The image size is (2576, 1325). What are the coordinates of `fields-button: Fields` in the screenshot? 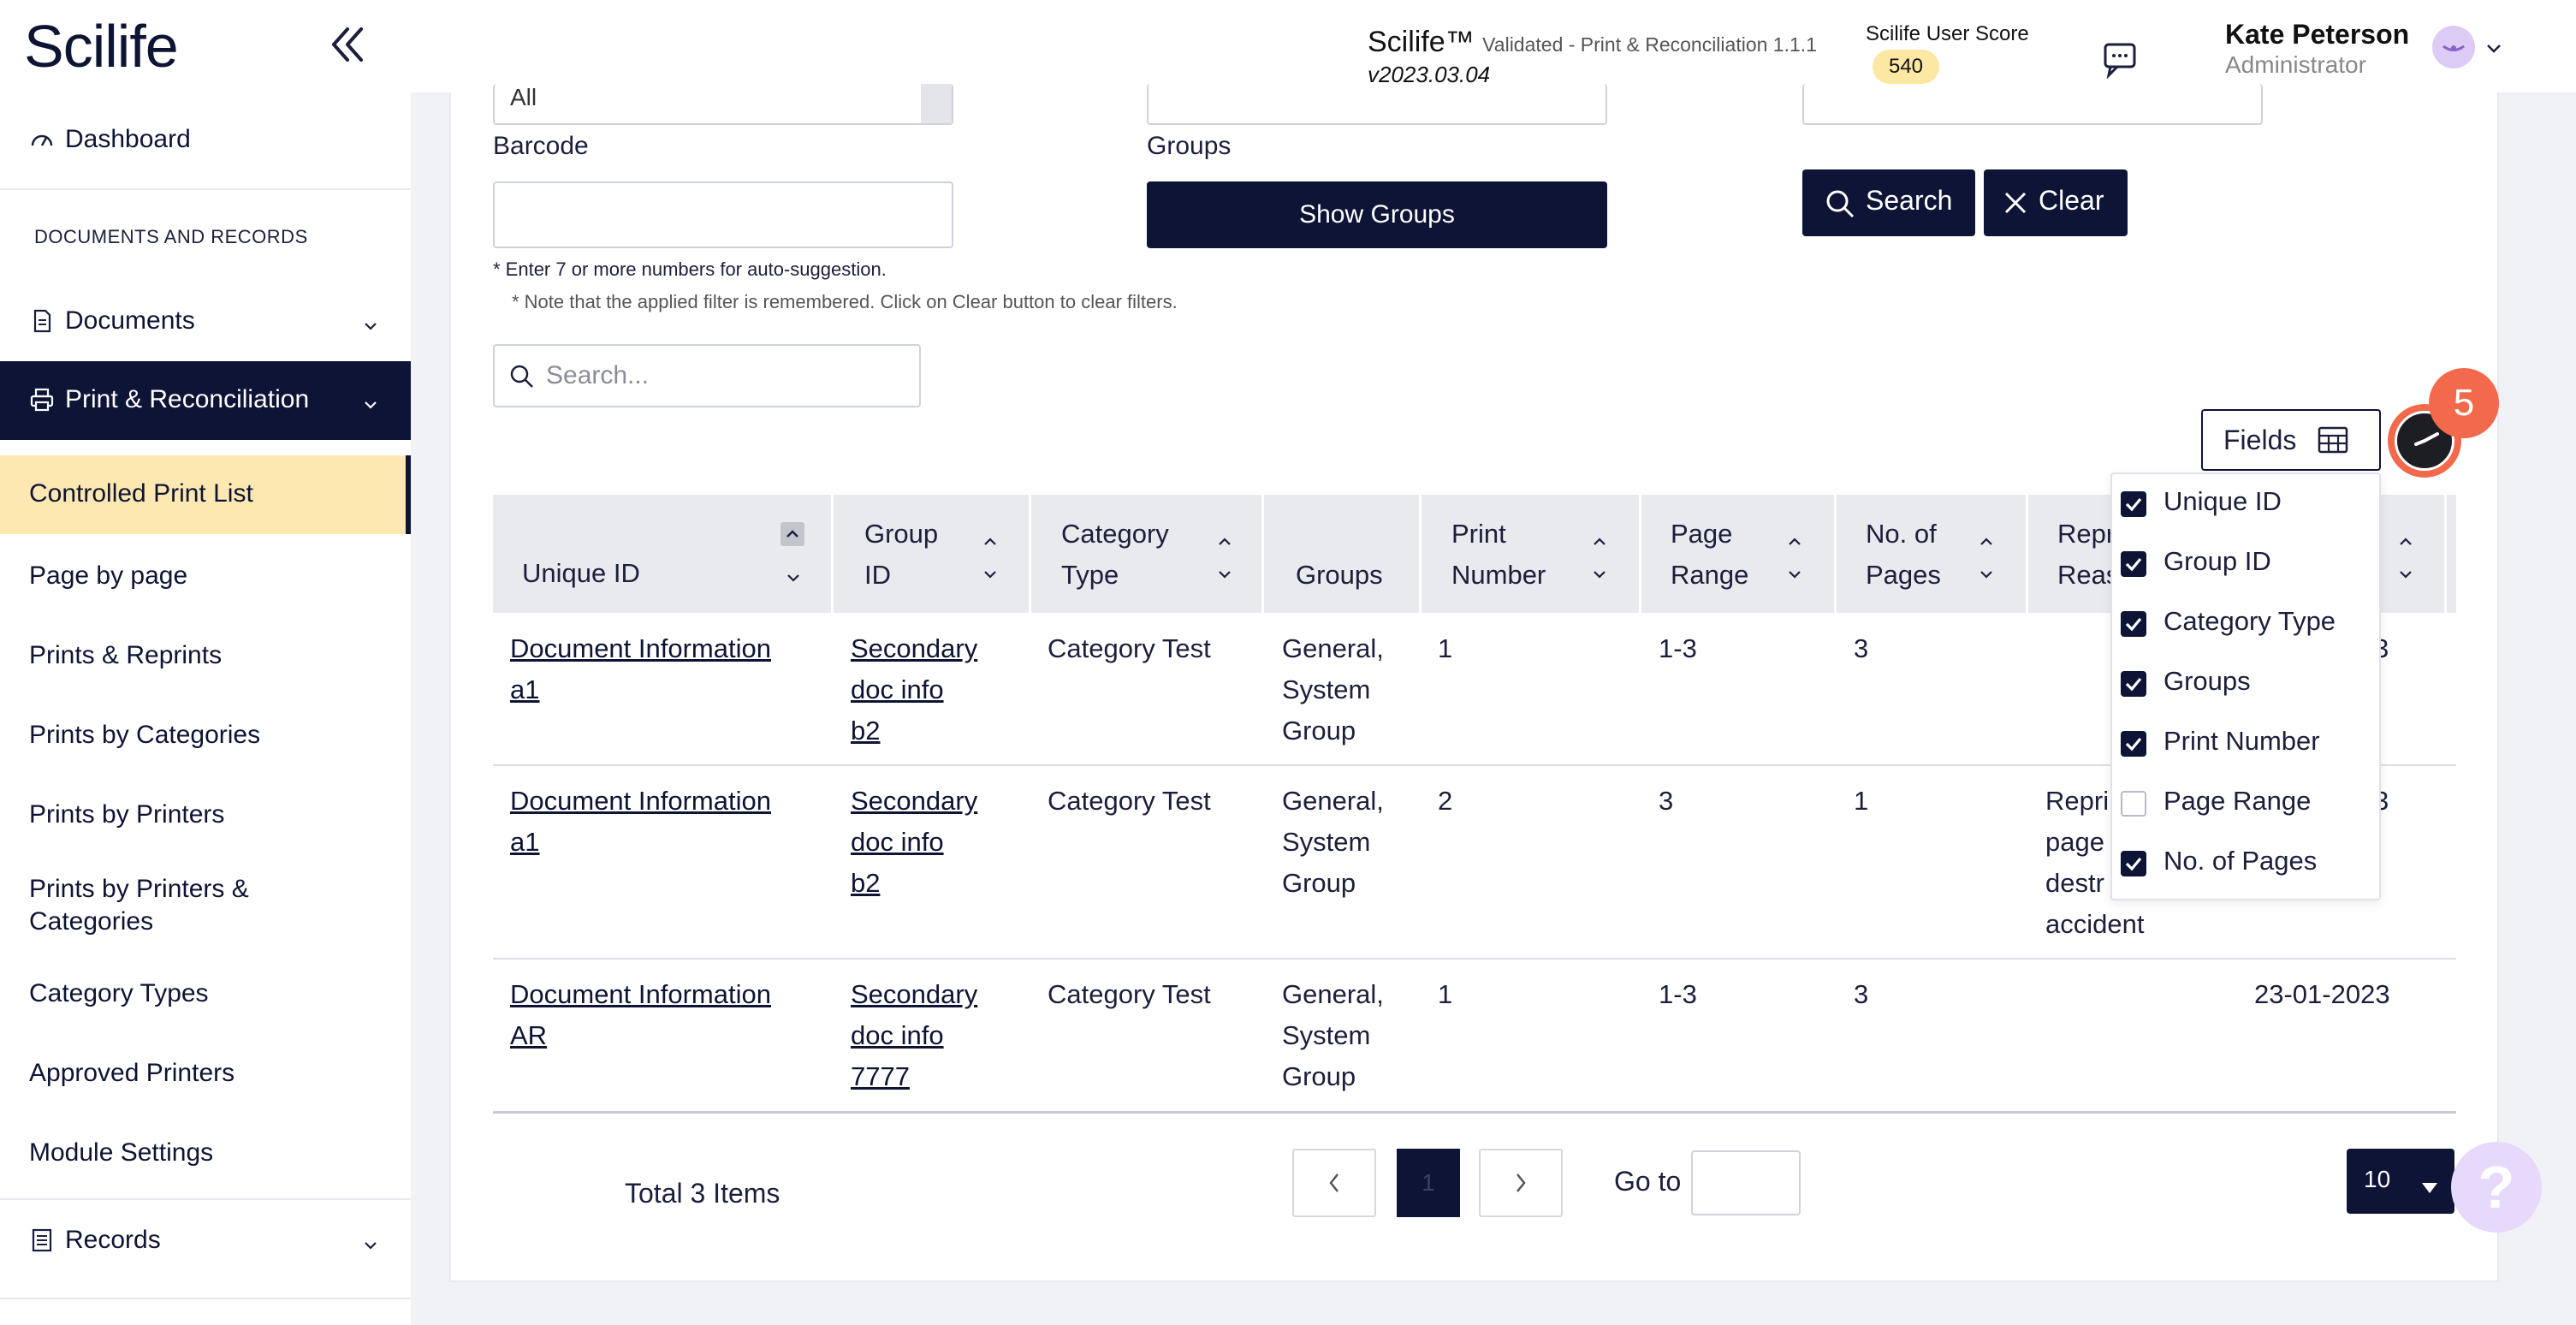 It's located at (2291, 440).